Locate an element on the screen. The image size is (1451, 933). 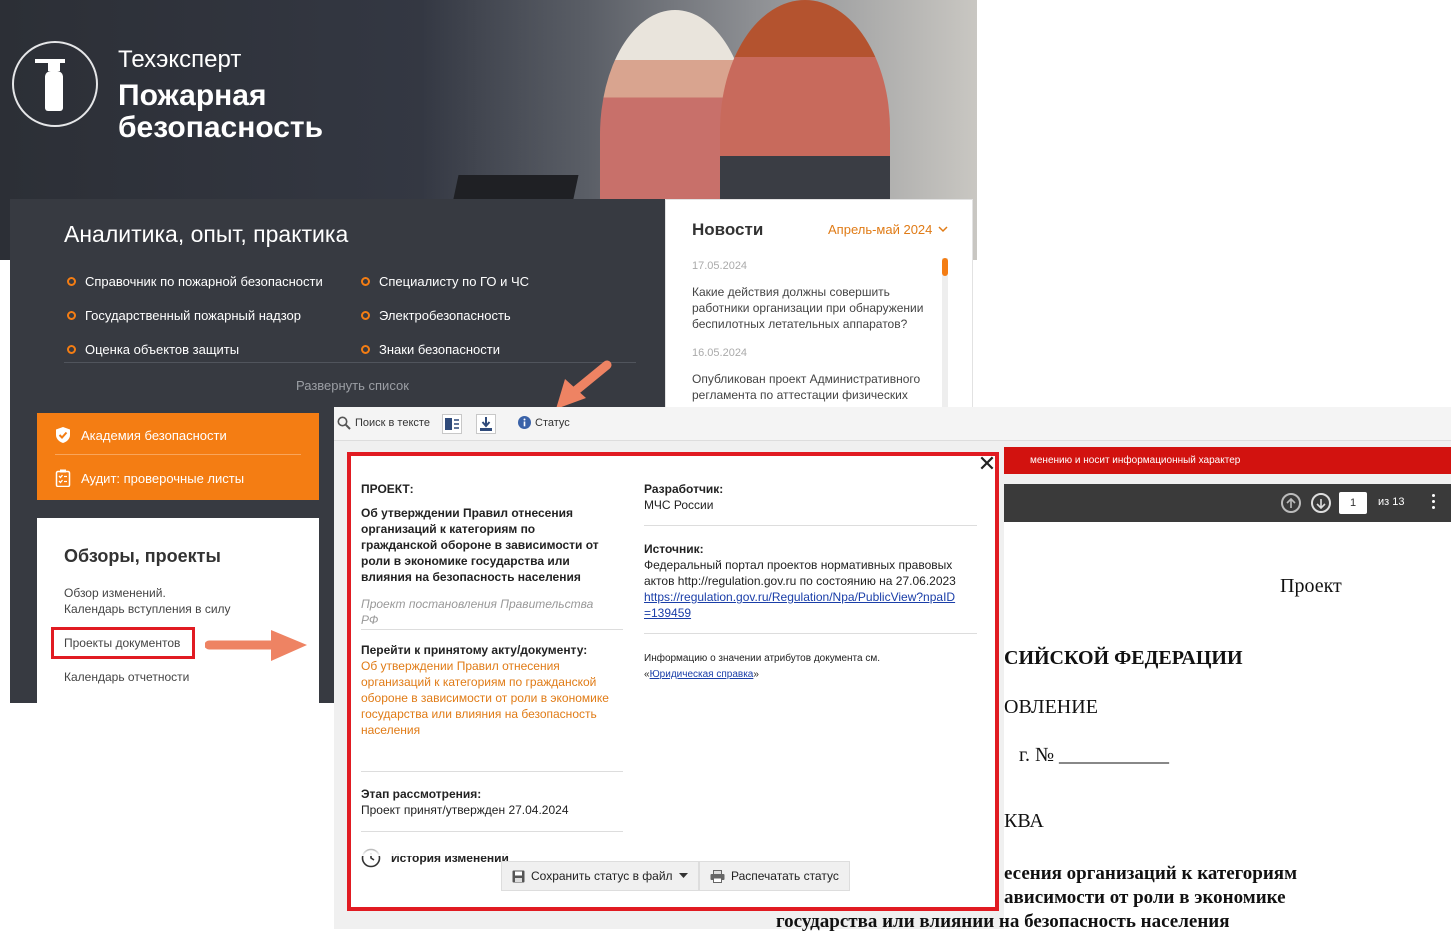
extinguisher-logo is located at coordinates (55, 84).